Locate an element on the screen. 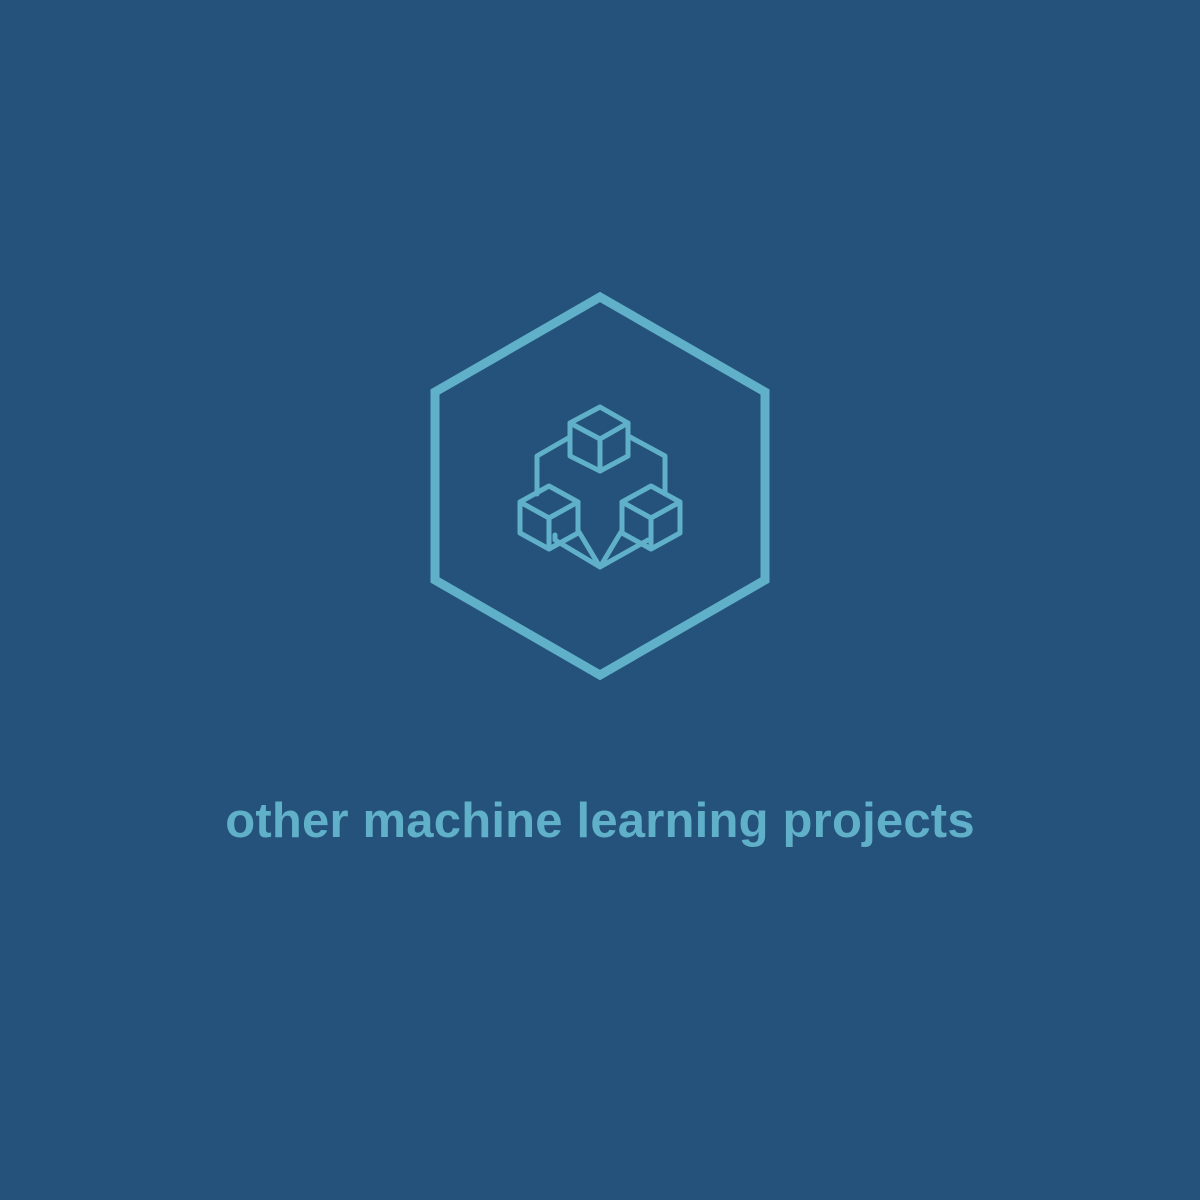 This screenshot has height=1200, width=1200. hexagon-frame-icon is located at coordinates (600, 486).